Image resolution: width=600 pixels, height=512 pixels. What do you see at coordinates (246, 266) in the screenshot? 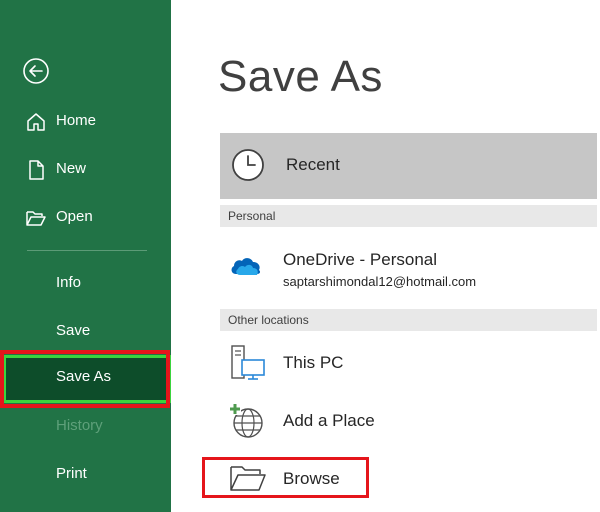
I see `onedrive-cloud-icon` at bounding box center [246, 266].